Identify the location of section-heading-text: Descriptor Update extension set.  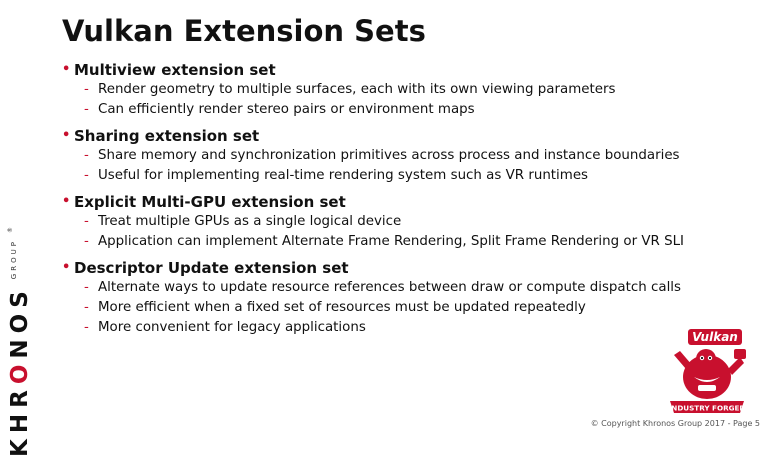
(211, 268).